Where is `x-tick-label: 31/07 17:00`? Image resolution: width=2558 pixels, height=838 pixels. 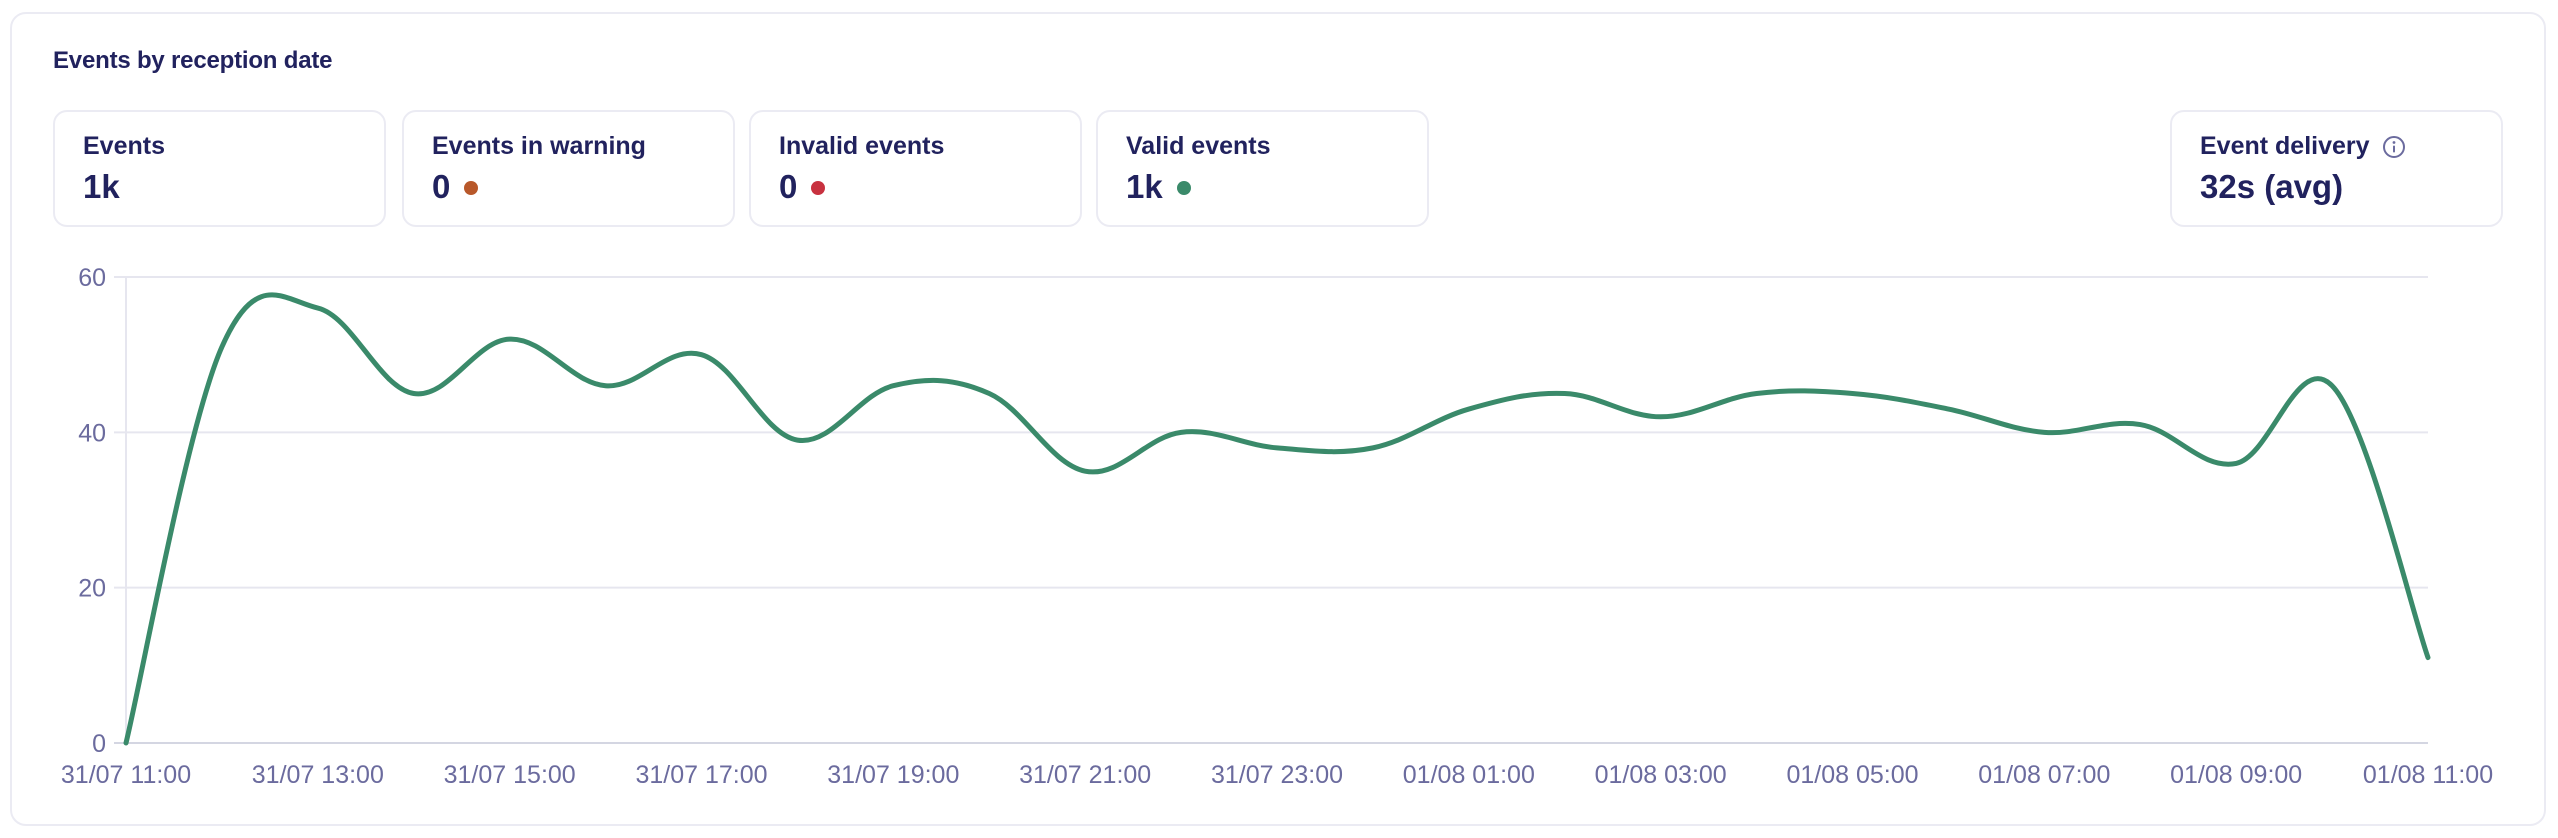 x-tick-label: 31/07 17:00 is located at coordinates (701, 775).